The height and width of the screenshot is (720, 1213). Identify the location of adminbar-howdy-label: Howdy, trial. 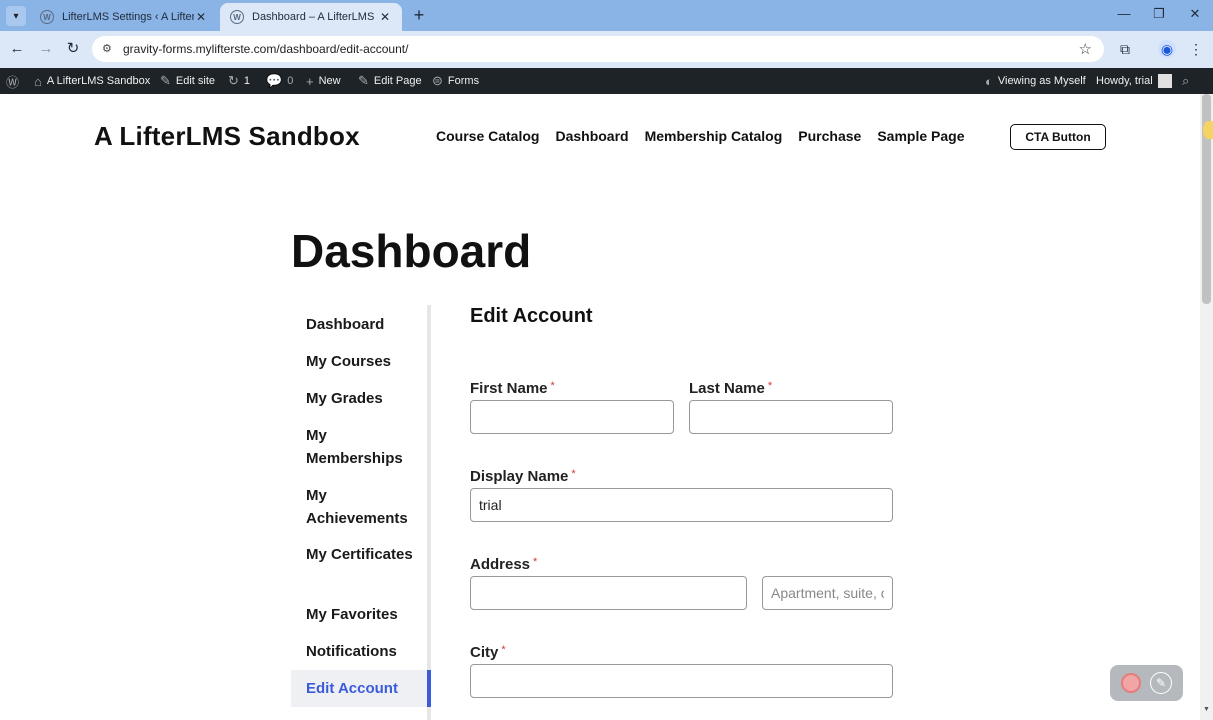
(1124, 81).